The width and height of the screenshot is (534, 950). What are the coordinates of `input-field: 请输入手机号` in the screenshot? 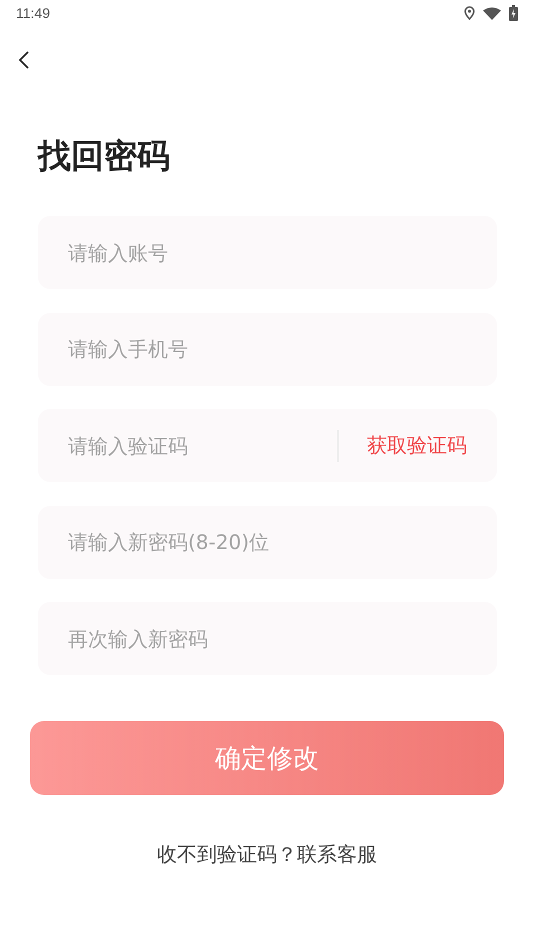 It's located at (267, 349).